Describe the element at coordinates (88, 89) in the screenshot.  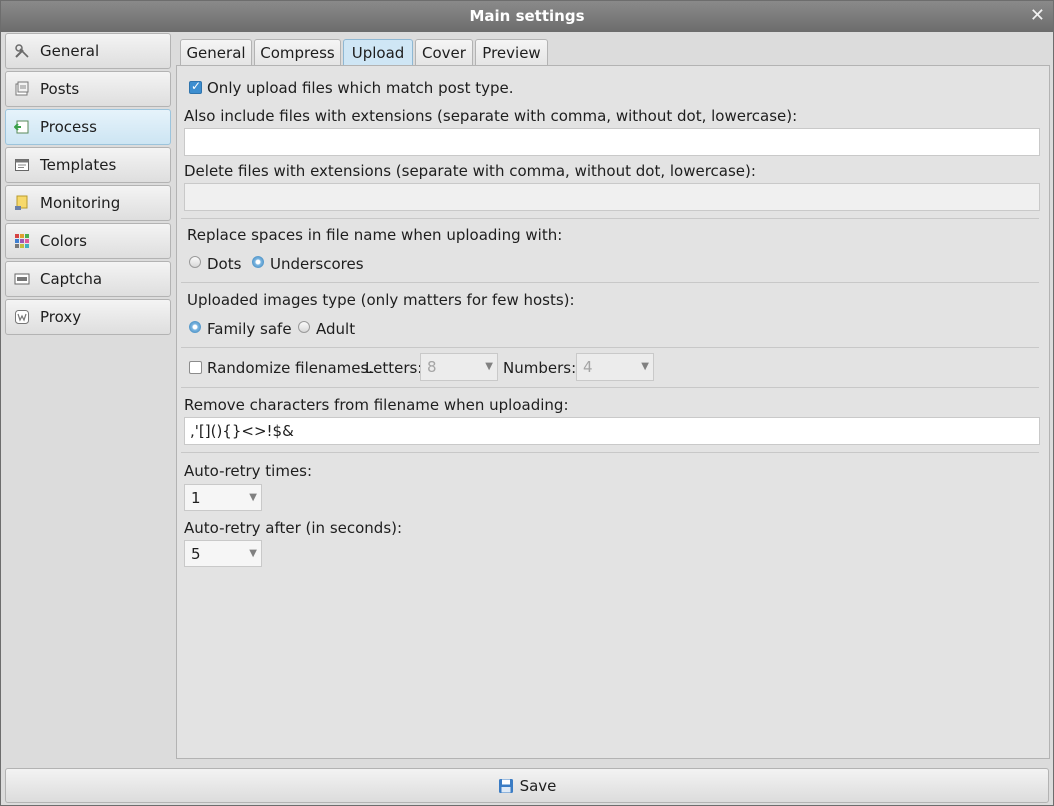
I see `sidebar-item-posts: Posts` at that location.